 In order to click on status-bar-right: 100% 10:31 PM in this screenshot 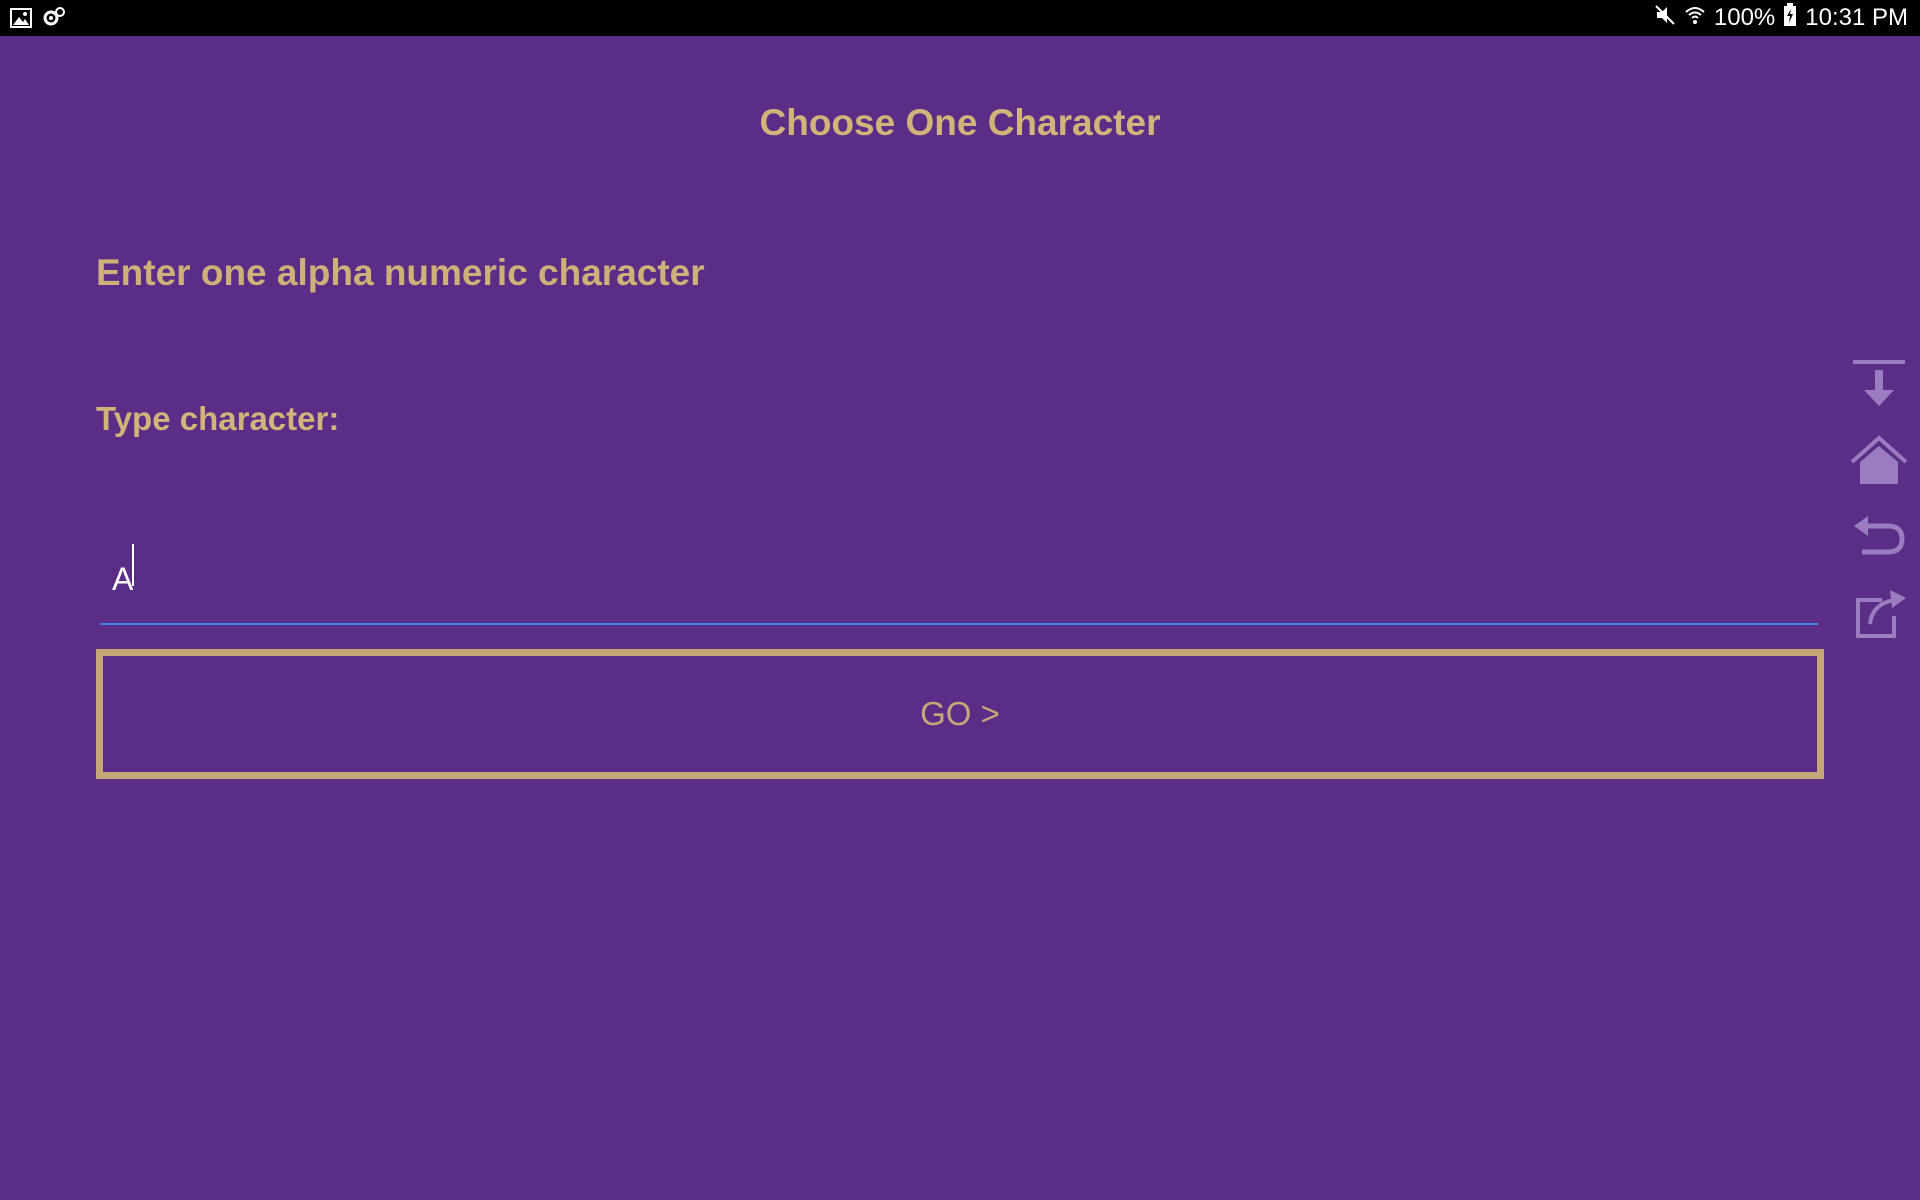, I will do `click(1781, 18)`.